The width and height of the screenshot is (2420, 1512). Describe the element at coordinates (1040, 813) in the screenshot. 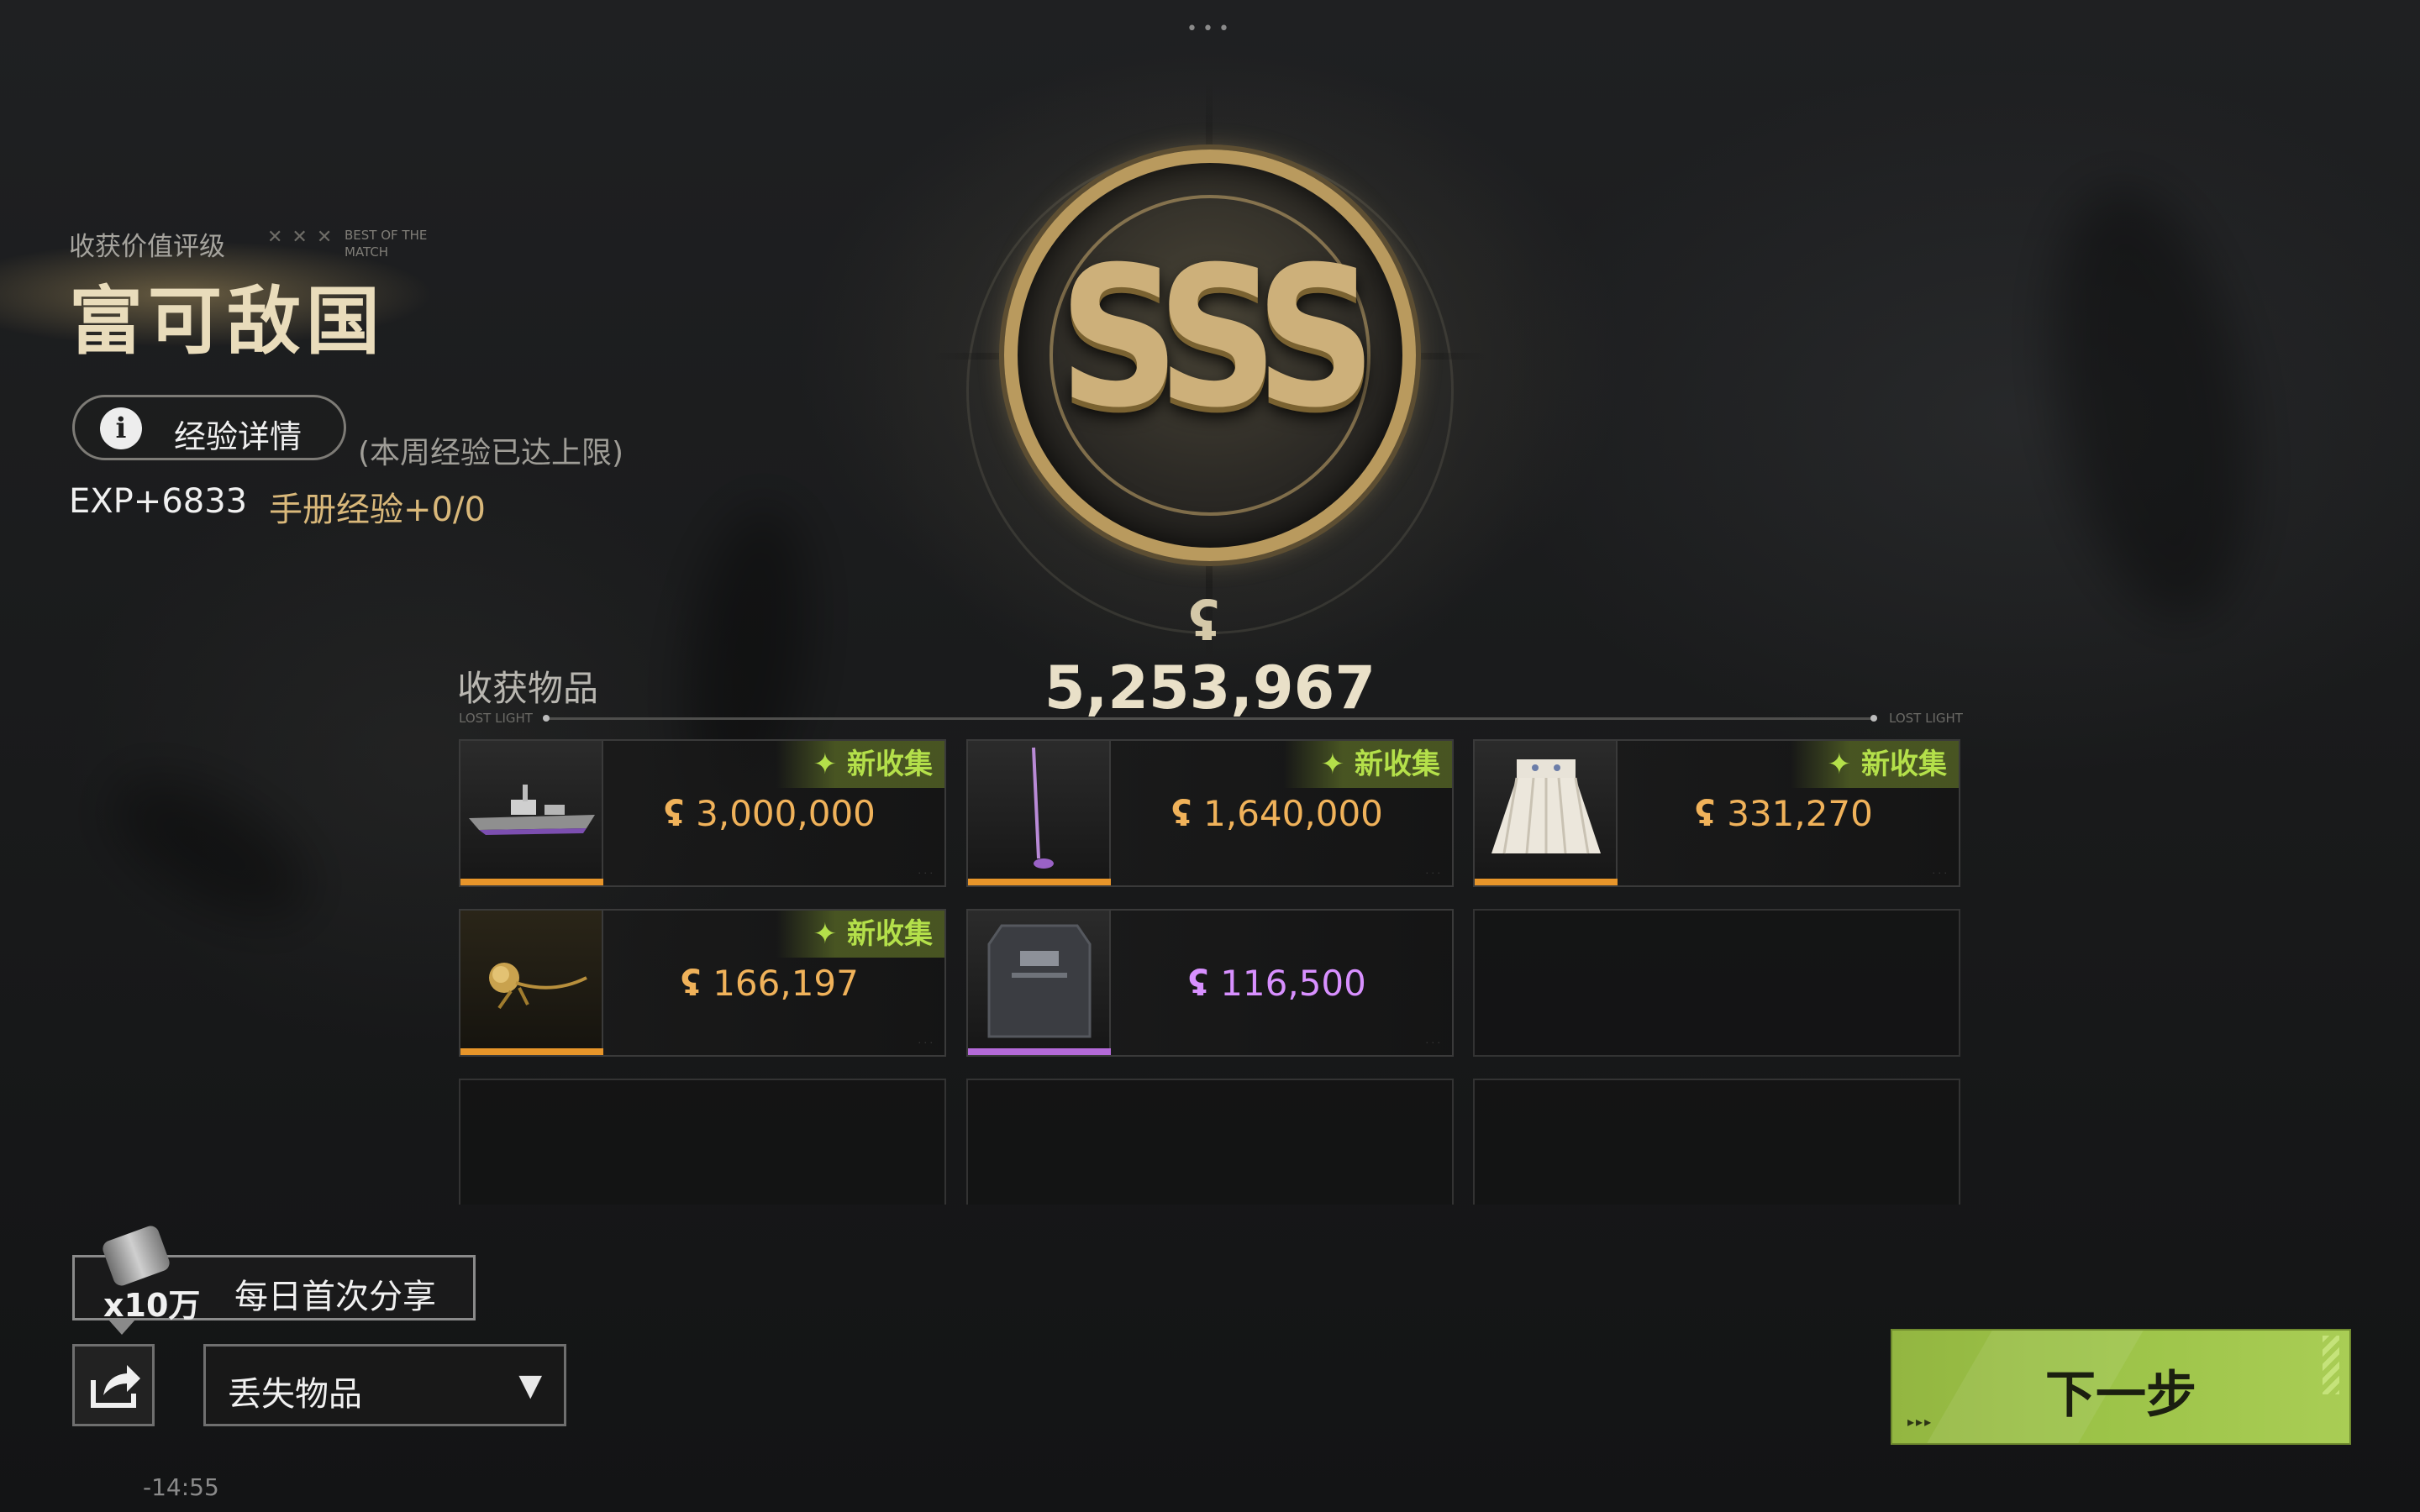

I see `golf-club-icon` at that location.